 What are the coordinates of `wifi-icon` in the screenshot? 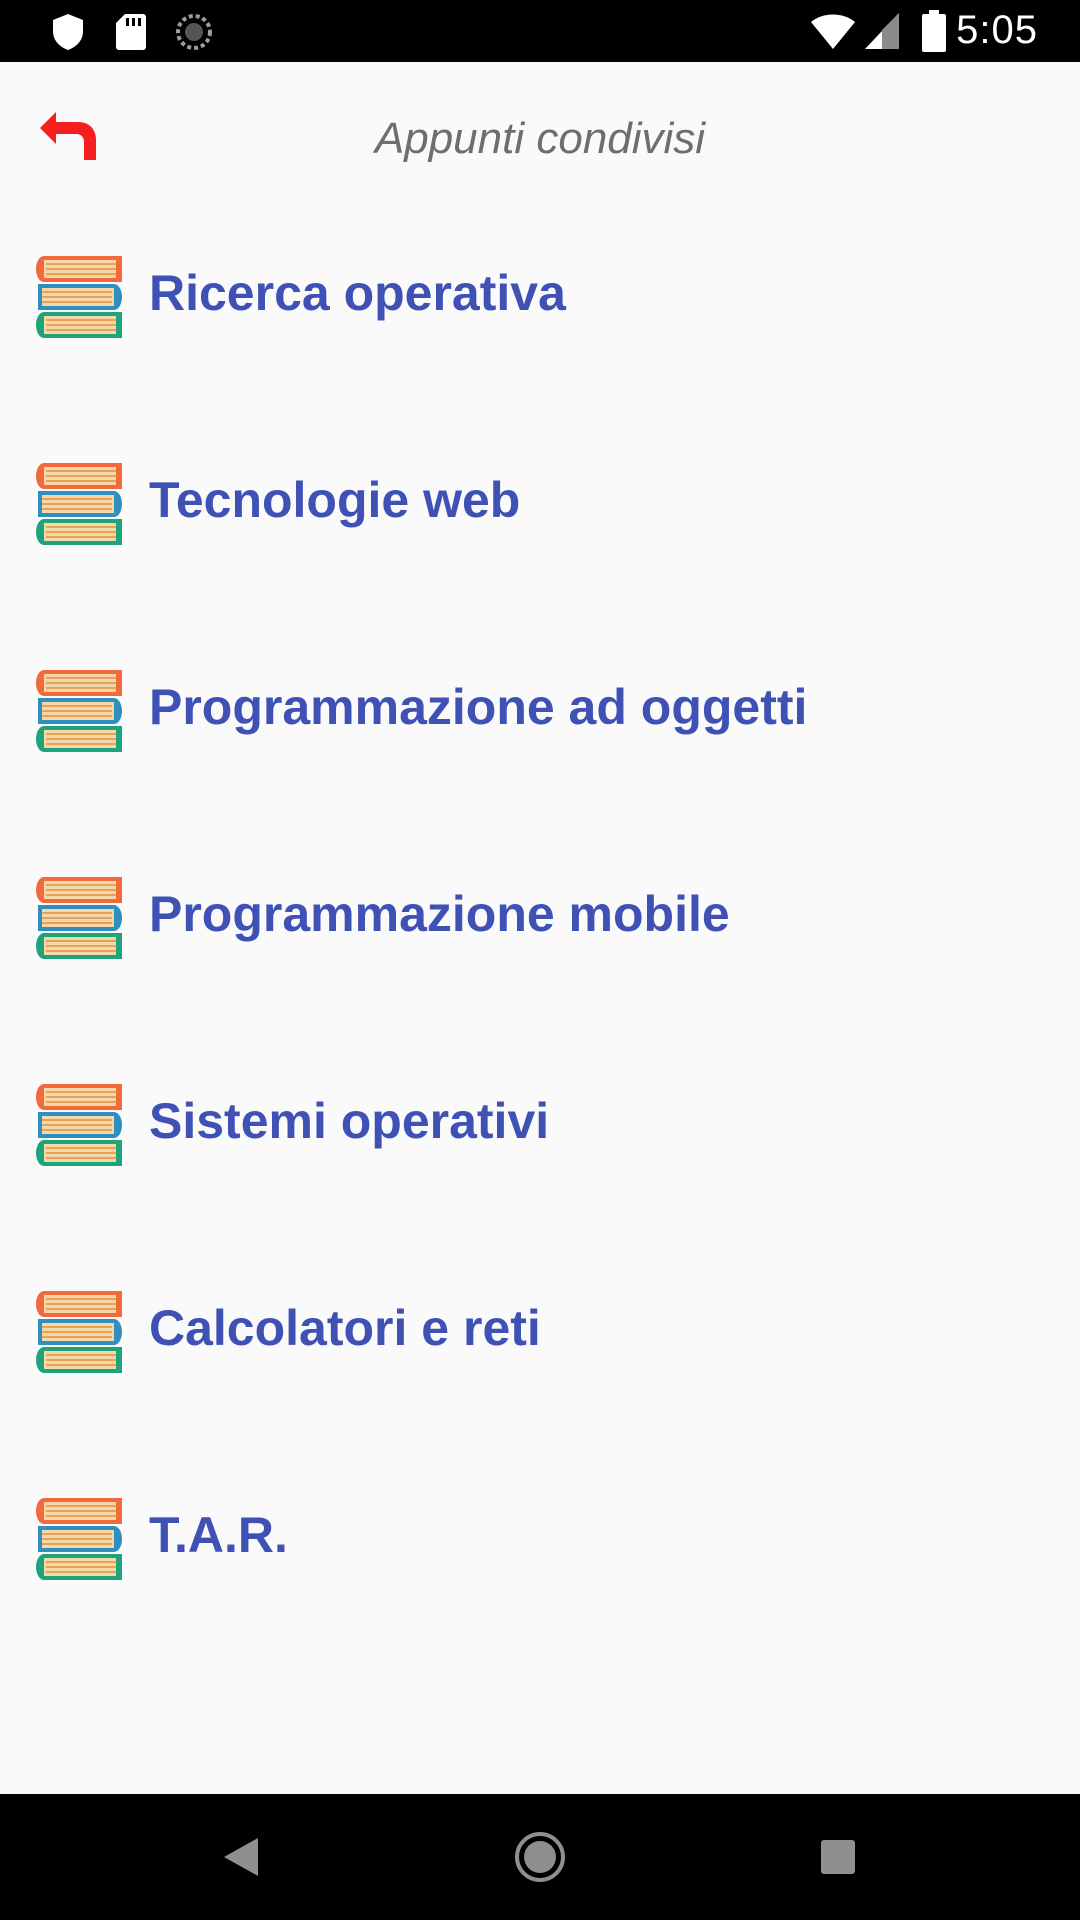 It's located at (833, 31).